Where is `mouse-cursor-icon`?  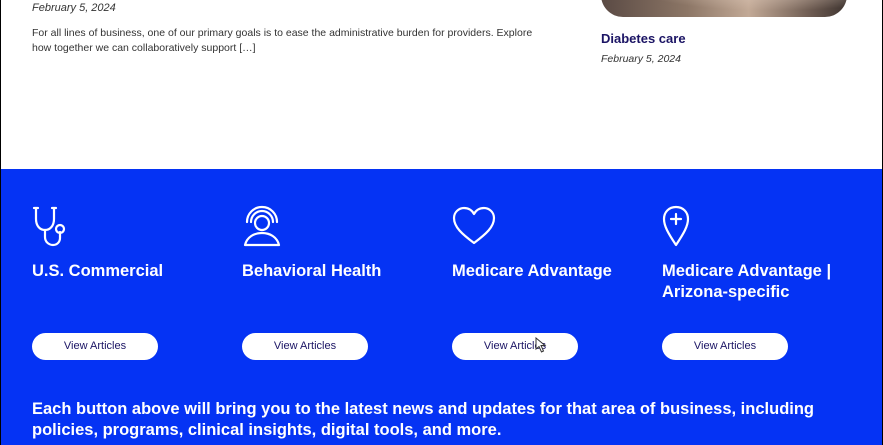 mouse-cursor-icon is located at coordinates (541, 344).